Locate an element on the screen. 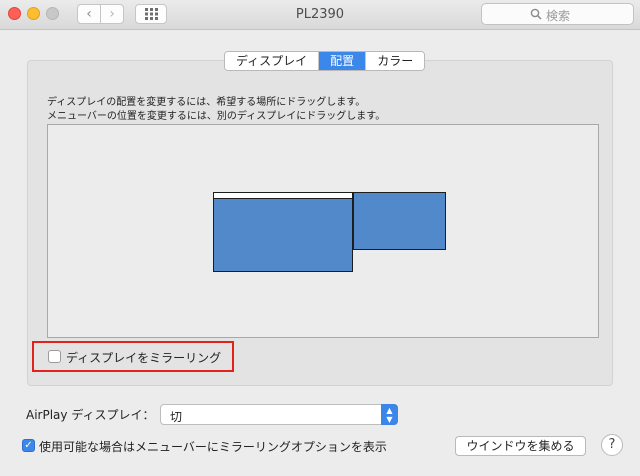 This screenshot has height=476, width=640. search-icon is located at coordinates (536, 14).